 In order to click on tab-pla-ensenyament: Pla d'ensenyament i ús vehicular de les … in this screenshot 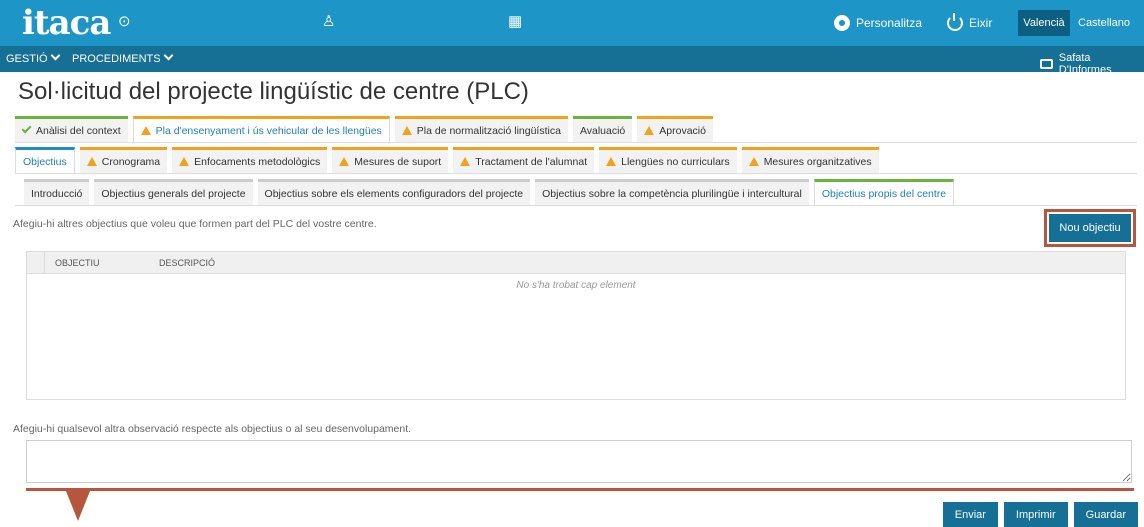, I will do `click(261, 129)`.